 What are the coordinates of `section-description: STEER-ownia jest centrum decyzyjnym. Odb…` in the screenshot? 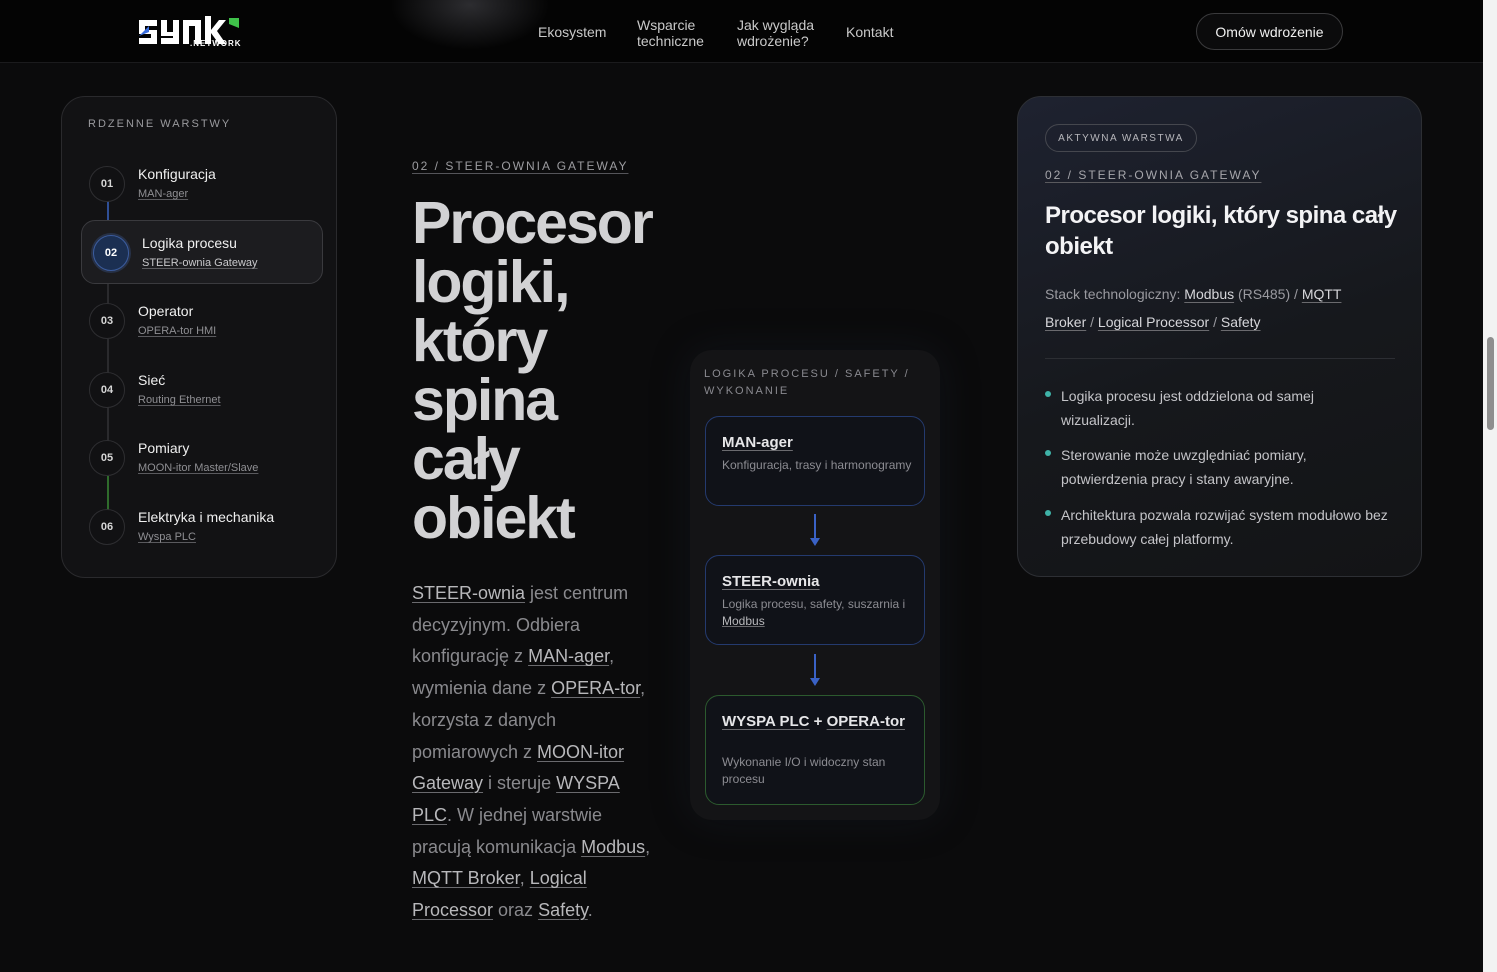 It's located at (532, 752).